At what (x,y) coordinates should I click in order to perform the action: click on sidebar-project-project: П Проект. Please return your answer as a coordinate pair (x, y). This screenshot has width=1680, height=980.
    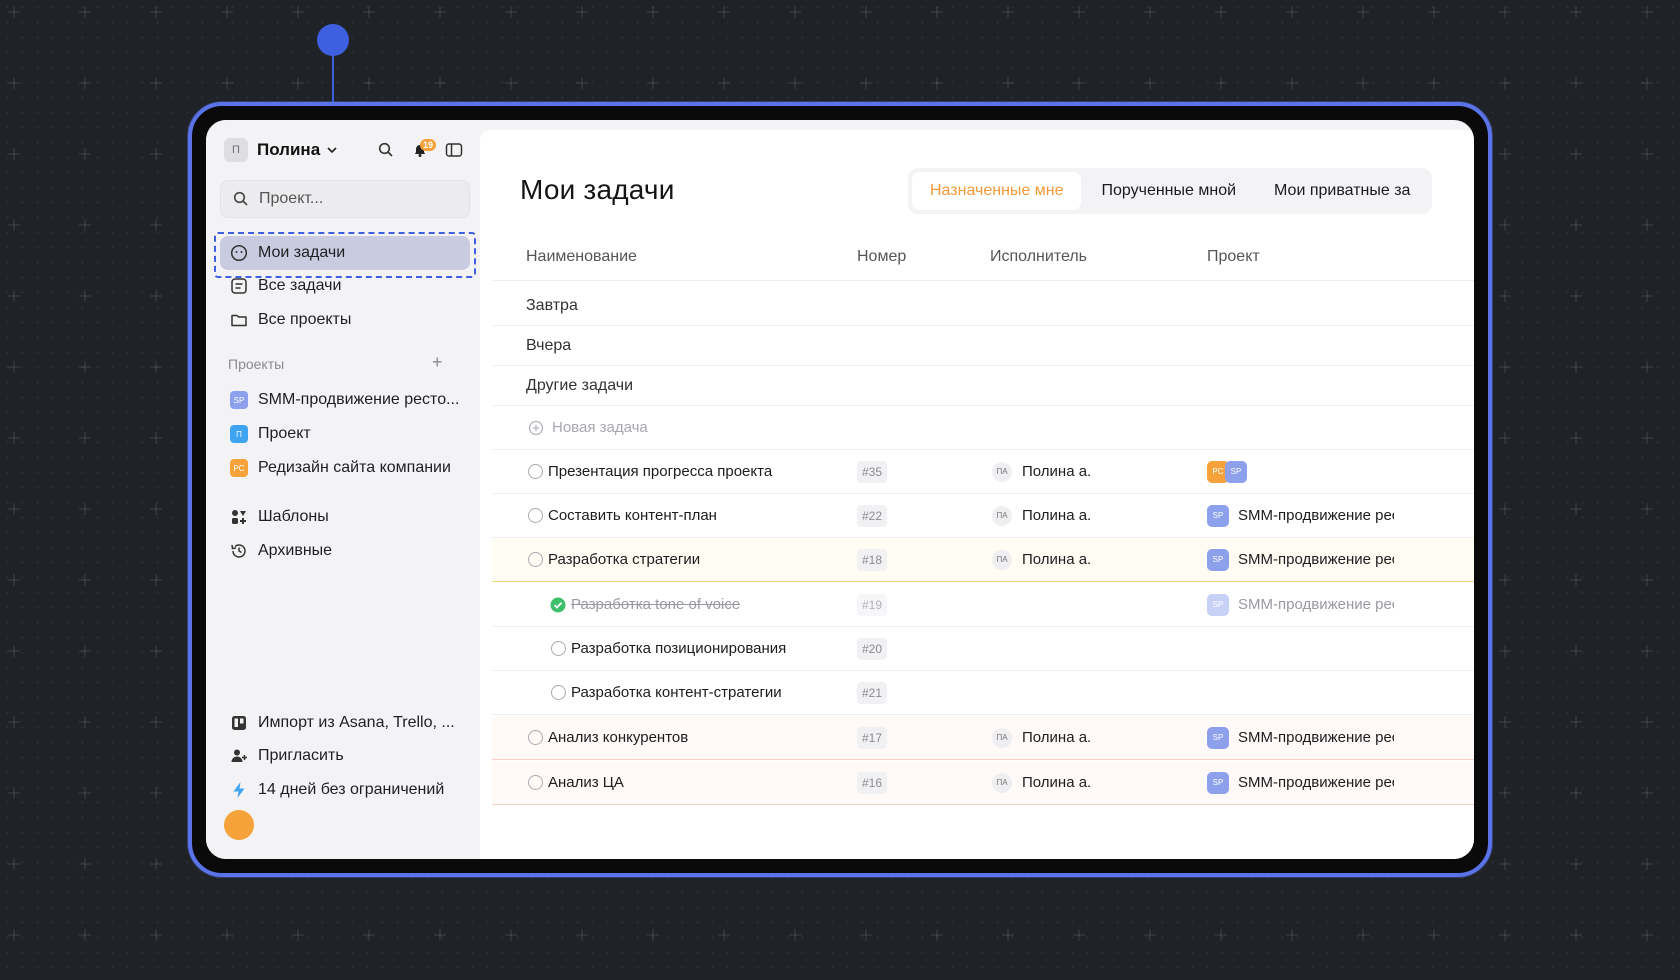
    Looking at the image, I should click on (345, 434).